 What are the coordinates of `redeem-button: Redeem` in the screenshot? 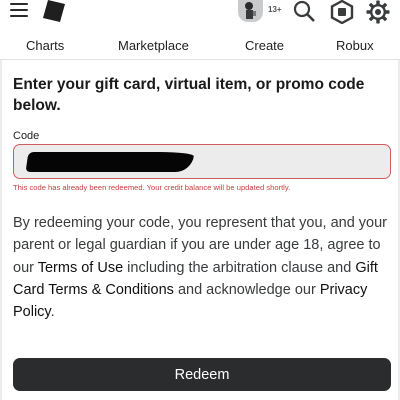 It's located at (202, 374).